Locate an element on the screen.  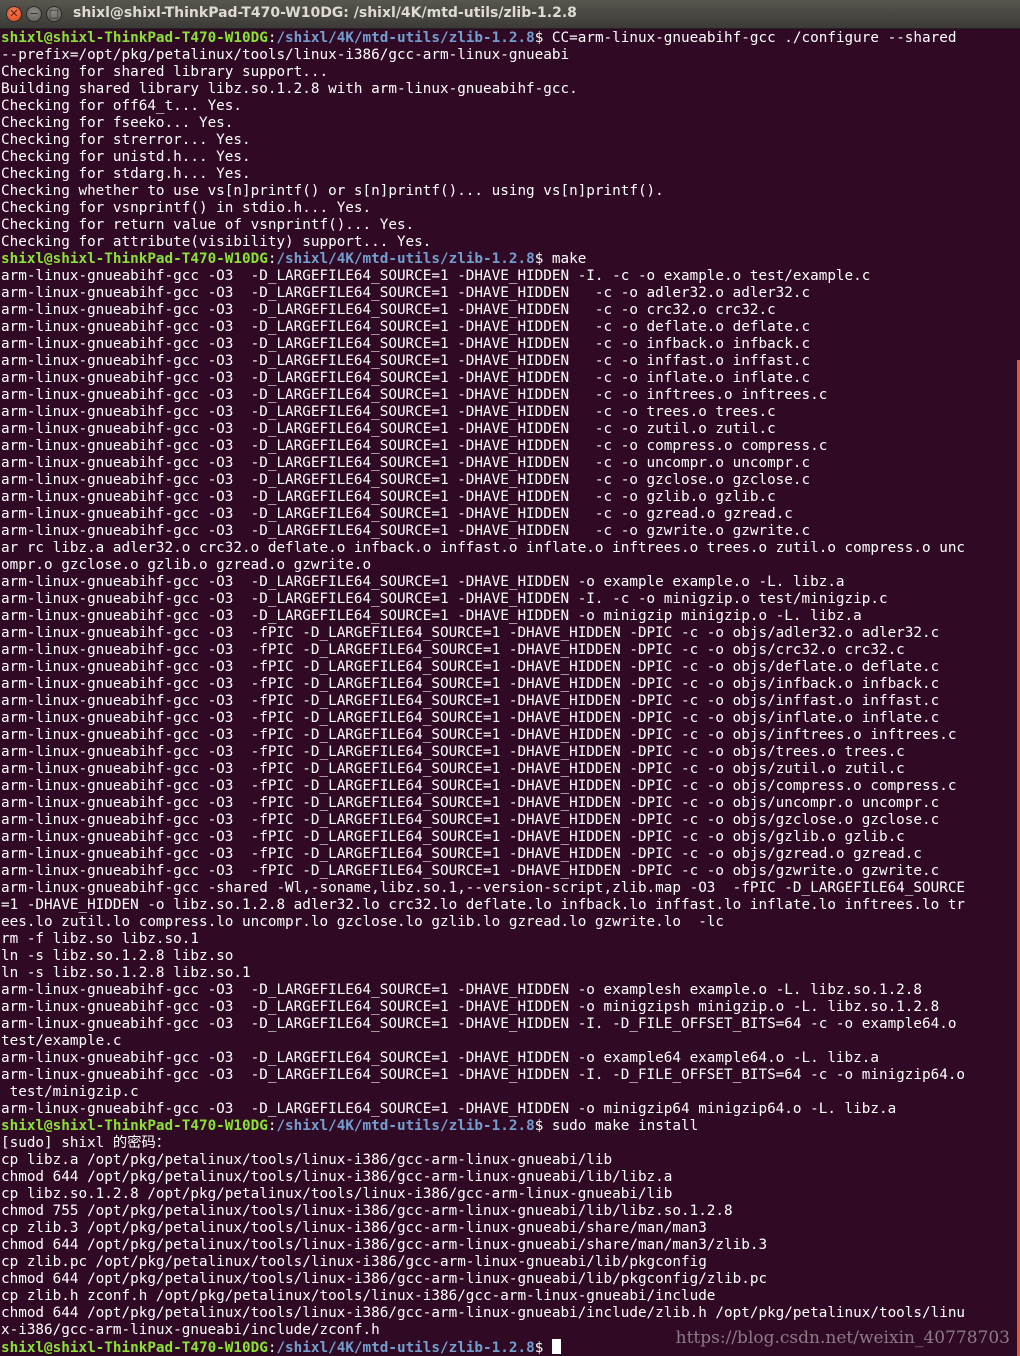
output-line: [sudo] shixl 的密码： is located at coordinates (86, 1143).